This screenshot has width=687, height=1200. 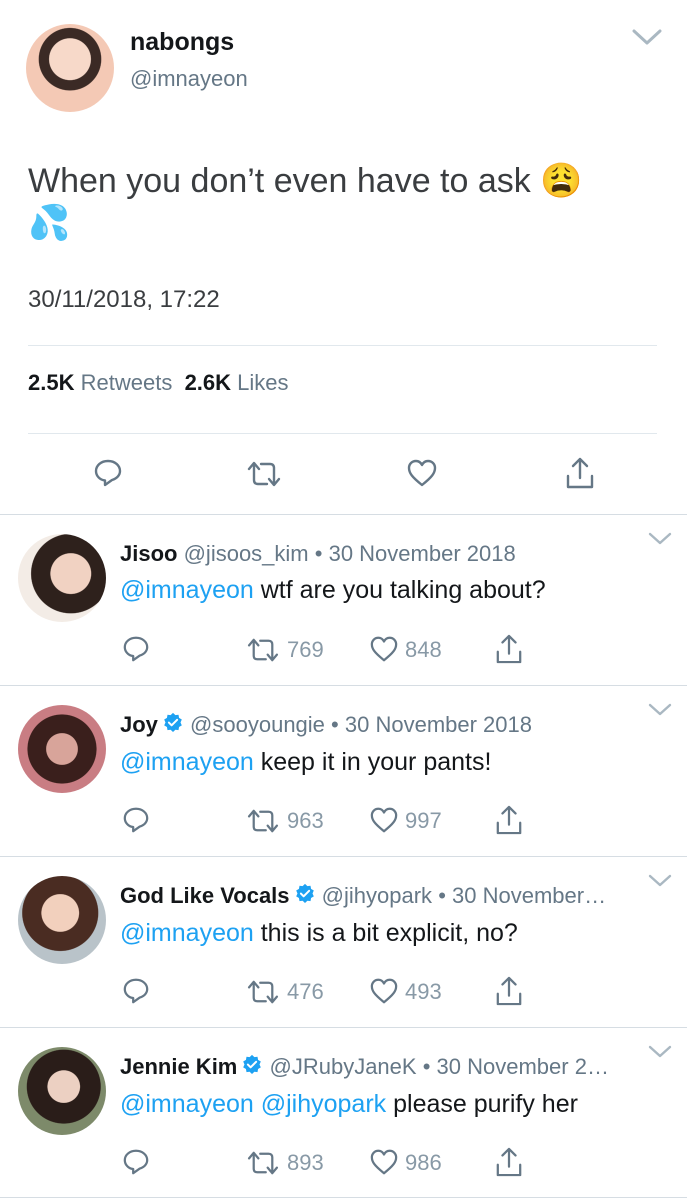 I want to click on reply-body: please purify her, so click(x=485, y=1104).